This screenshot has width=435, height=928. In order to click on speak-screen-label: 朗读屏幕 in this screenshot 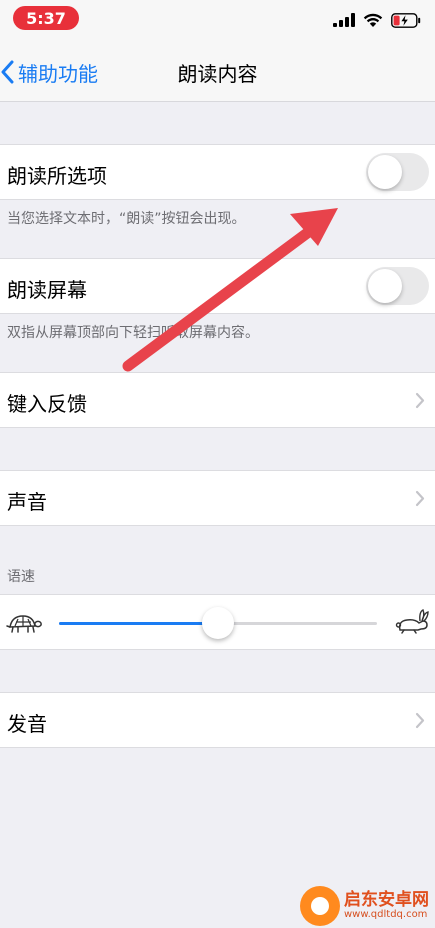, I will do `click(47, 290)`.